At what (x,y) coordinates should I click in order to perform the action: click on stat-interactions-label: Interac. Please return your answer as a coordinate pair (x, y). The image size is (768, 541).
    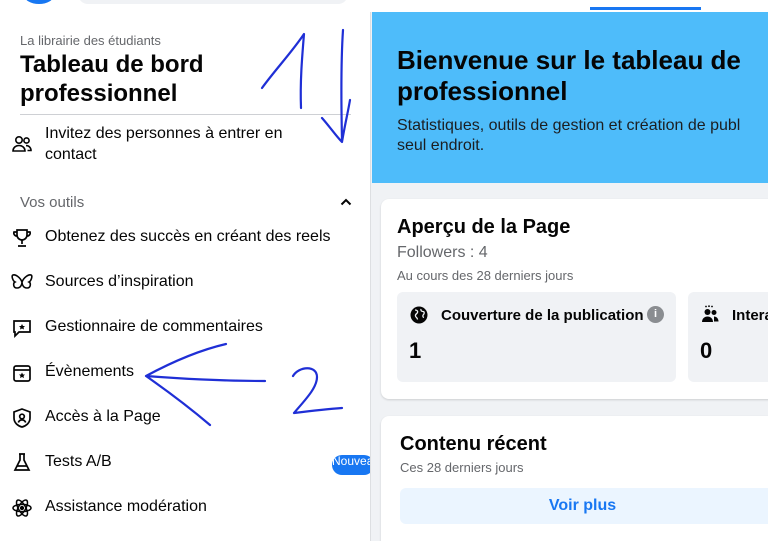
    Looking at the image, I should click on (750, 315).